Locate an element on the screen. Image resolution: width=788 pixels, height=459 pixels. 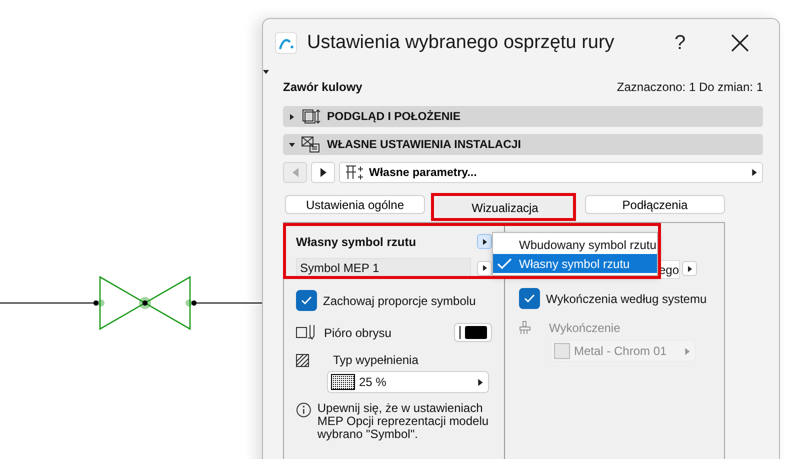
info-note: Upewnij się, że w ustawieniach MEP Opcji reprezentacji modelu wybrano "Symbol". is located at coordinates (403, 421).